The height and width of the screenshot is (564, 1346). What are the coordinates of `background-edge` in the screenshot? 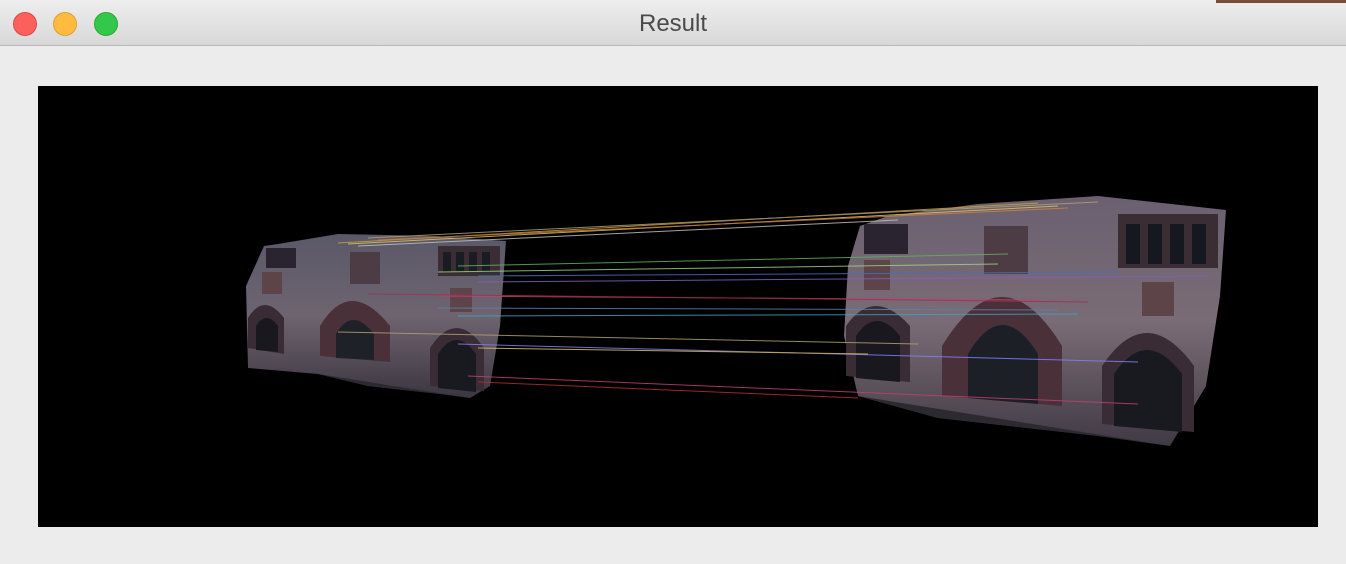 It's located at (1281, 1).